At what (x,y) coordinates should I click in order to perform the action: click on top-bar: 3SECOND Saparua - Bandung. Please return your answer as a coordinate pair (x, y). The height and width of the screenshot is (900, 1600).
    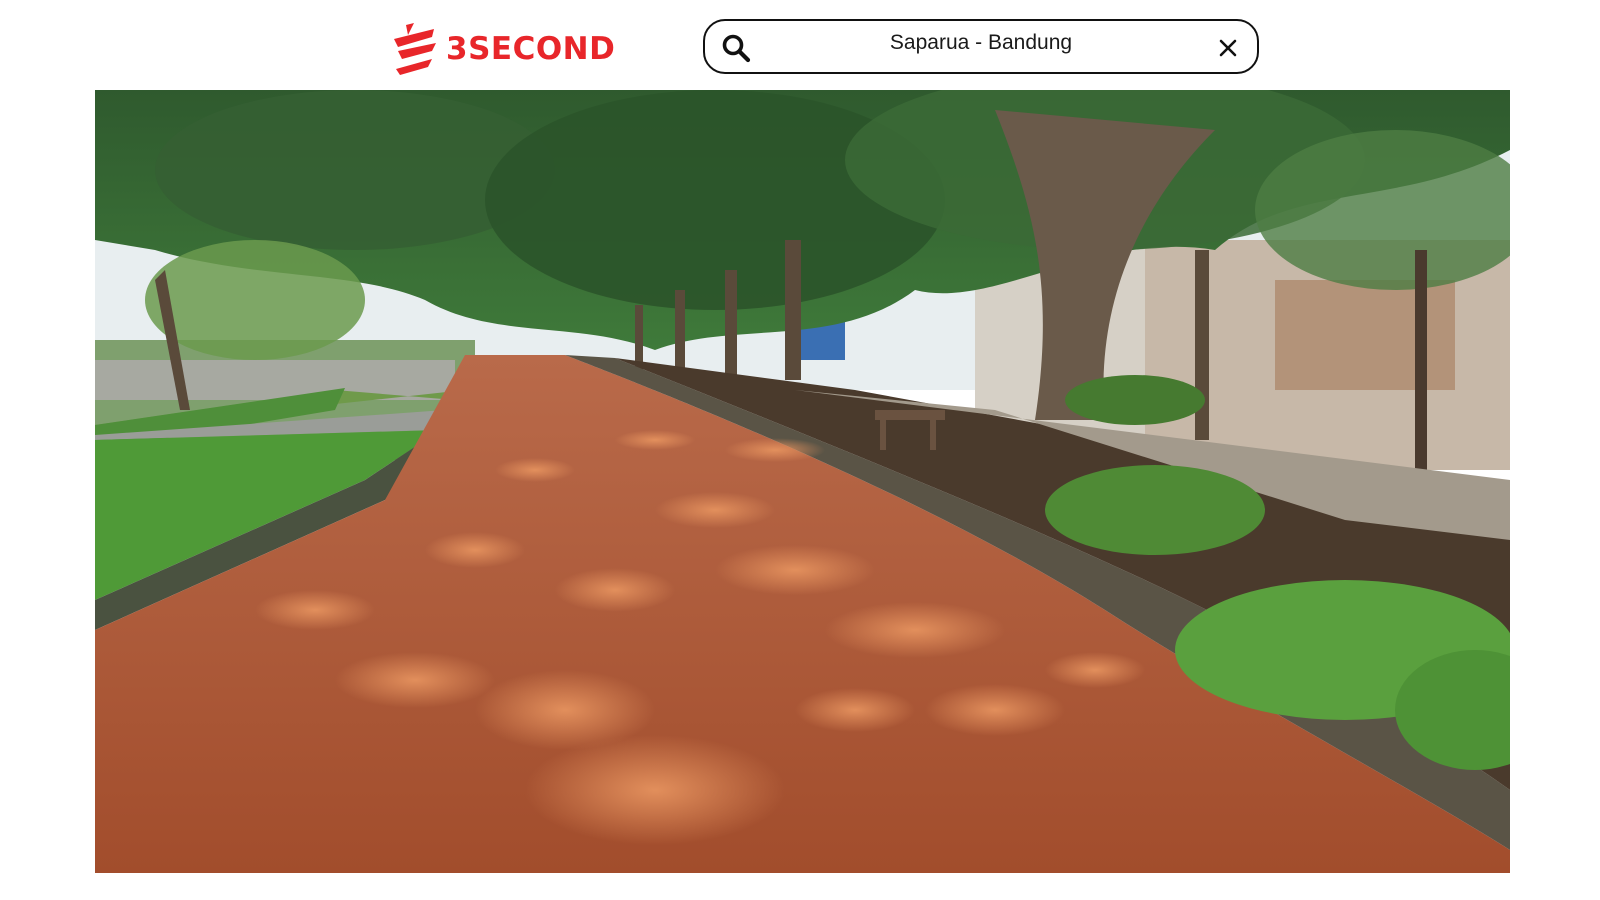
    Looking at the image, I should click on (800, 44).